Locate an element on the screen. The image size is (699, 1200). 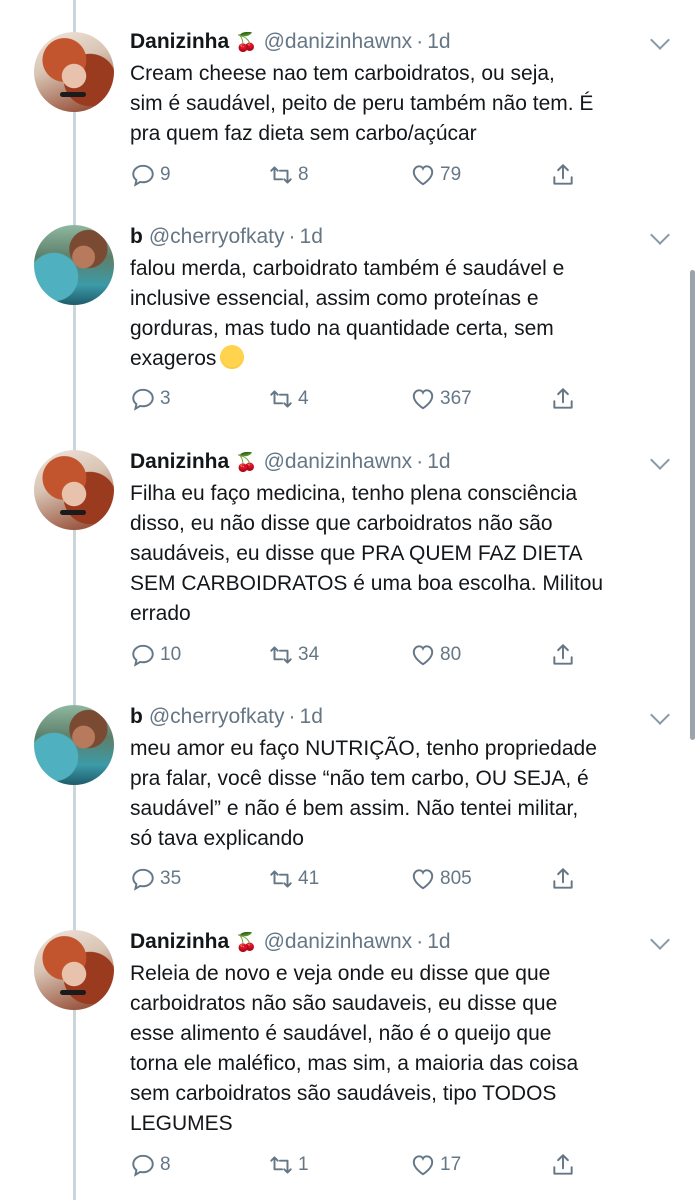
tweet-actions: 9 8 79 is located at coordinates (360, 175).